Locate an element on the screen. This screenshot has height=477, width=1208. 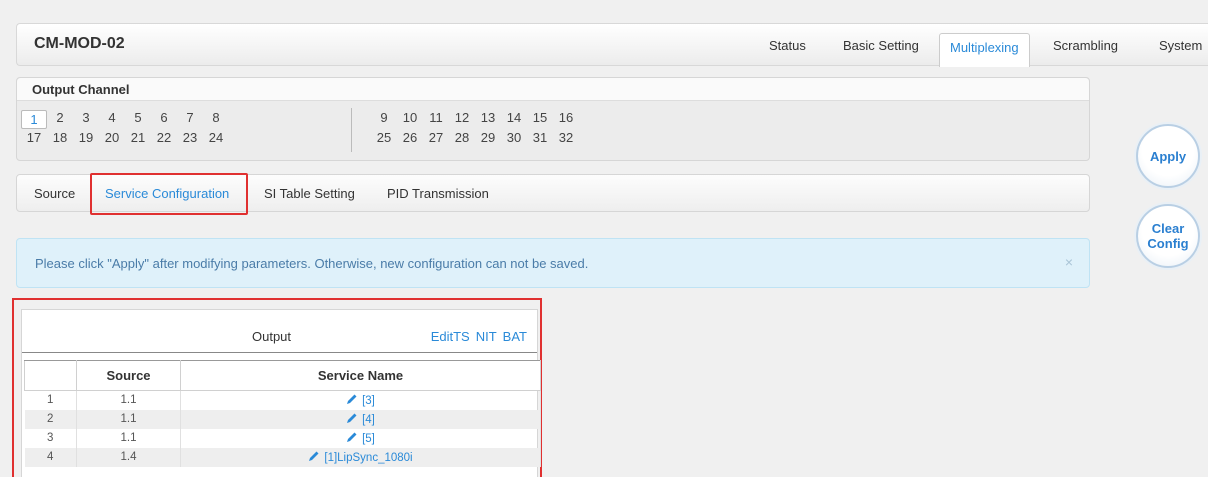
channel-5: 5 is located at coordinates (138, 117).